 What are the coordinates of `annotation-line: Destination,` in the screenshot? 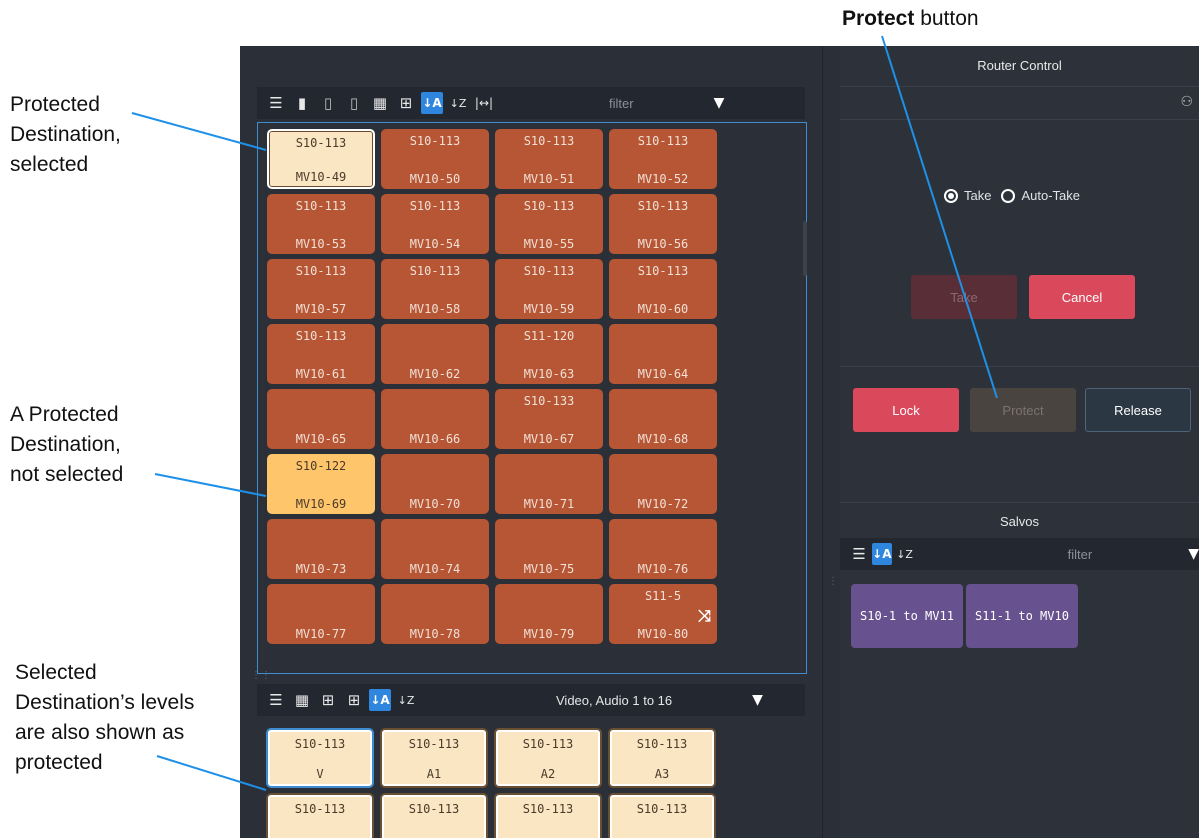 It's located at (65, 444).